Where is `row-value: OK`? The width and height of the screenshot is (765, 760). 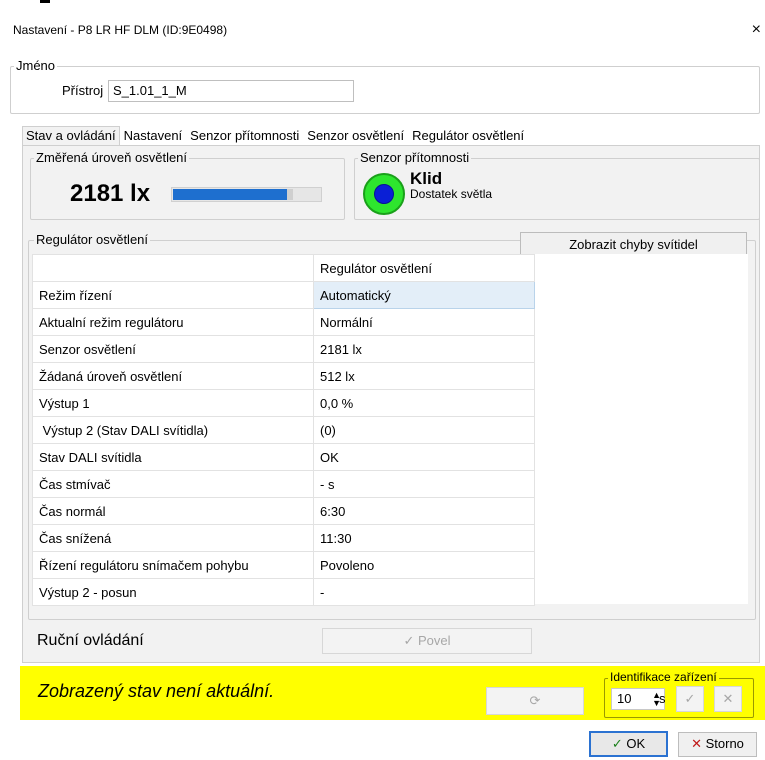
row-value: OK is located at coordinates (424, 457).